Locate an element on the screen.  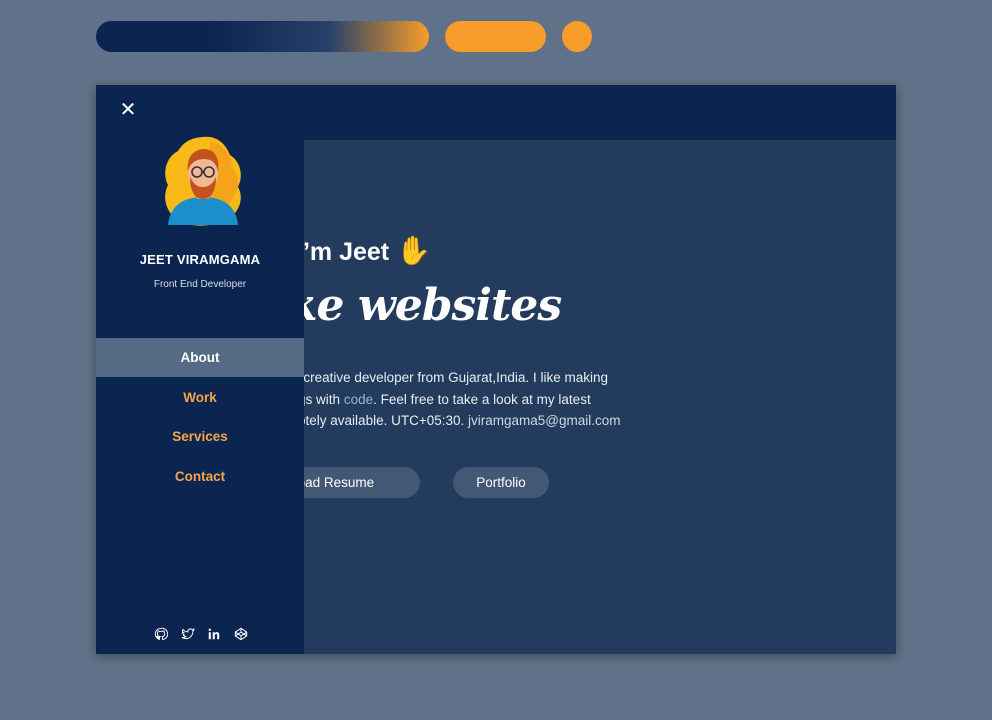
profile-name: JEET VIRAMGAMA is located at coordinates (200, 259).